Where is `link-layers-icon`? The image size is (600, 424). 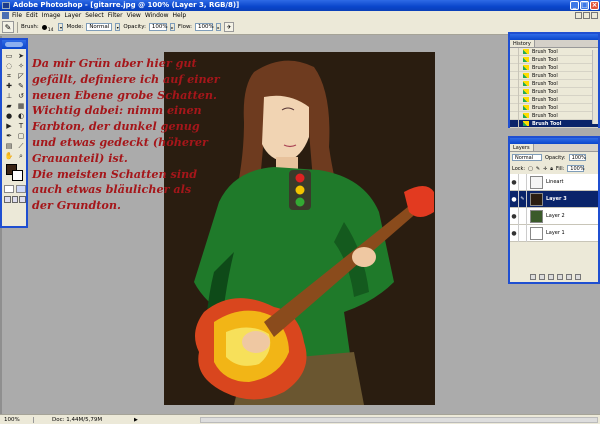 link-layers-icon is located at coordinates (533, 277).